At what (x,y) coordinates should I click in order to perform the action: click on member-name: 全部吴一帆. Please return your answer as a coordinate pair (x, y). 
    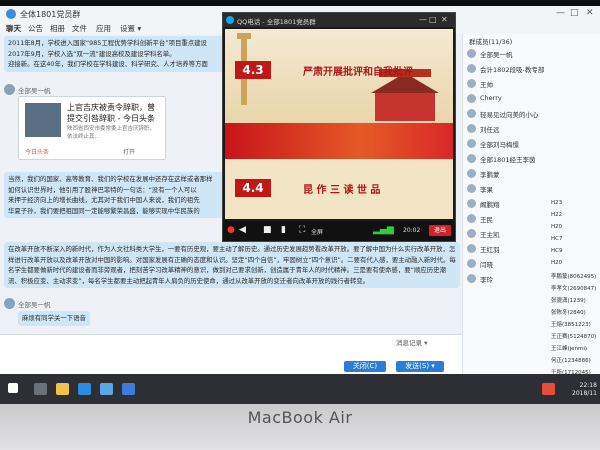
    Looking at the image, I should click on (496, 55).